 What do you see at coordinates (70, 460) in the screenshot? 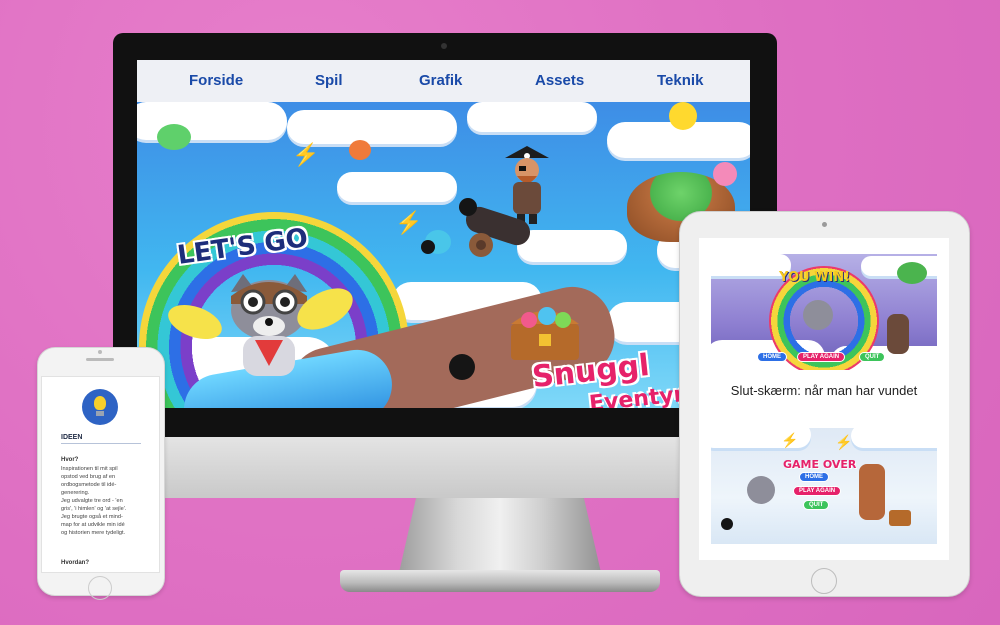
I see `question-heading: Hvor?` at bounding box center [70, 460].